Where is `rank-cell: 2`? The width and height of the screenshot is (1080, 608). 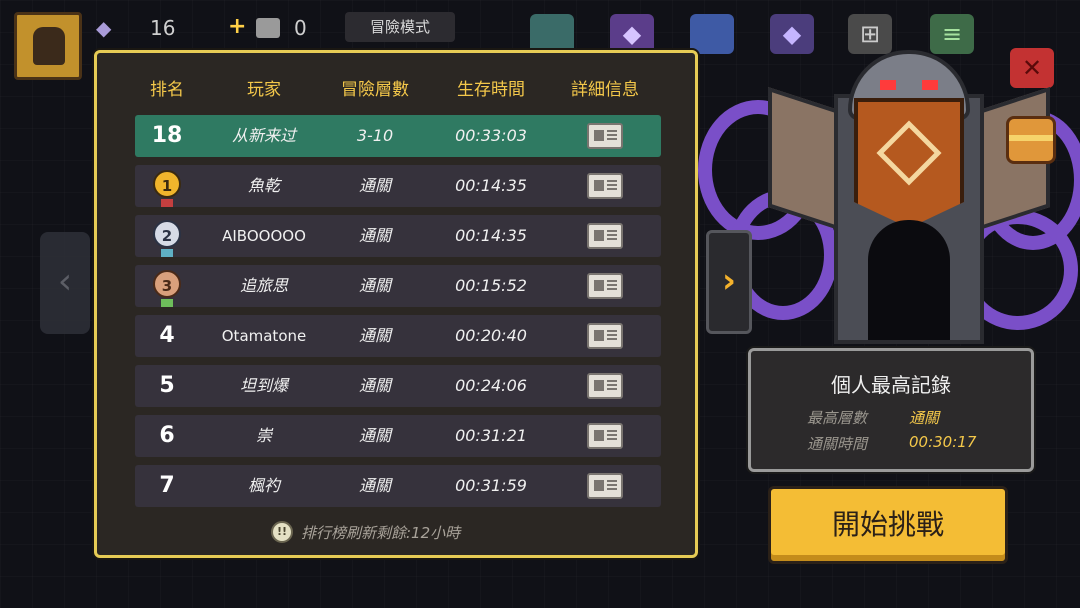
rank-cell: 2 is located at coordinates (167, 236).